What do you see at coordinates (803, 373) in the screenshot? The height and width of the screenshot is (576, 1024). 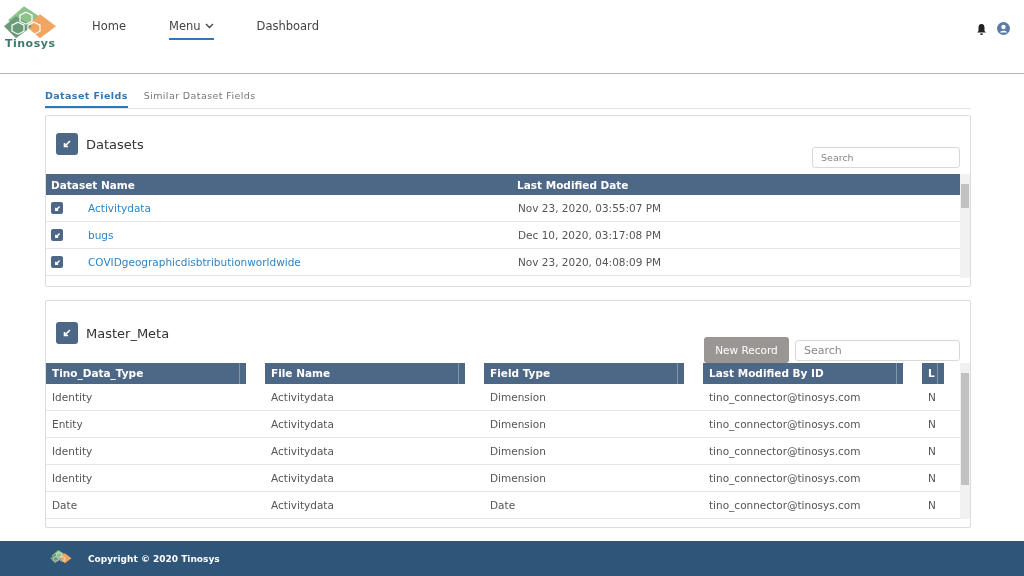 I see `column-header: Last Modified By ID` at bounding box center [803, 373].